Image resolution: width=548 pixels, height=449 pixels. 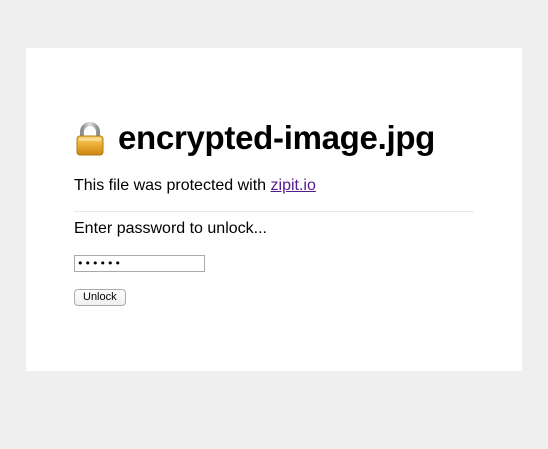 I want to click on unlock-button: Unlock, so click(x=100, y=297).